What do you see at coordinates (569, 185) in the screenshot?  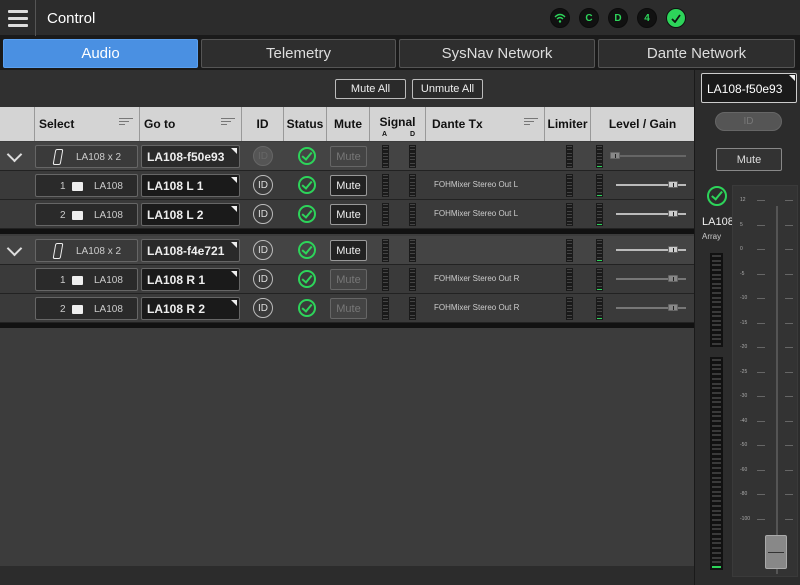 I see `limiter-meter` at bounding box center [569, 185].